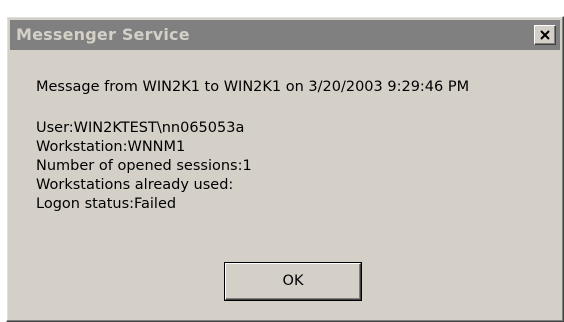  Describe the element at coordinates (111, 147) in the screenshot. I see `detail-workstation: Workstation:WNNM1` at that location.